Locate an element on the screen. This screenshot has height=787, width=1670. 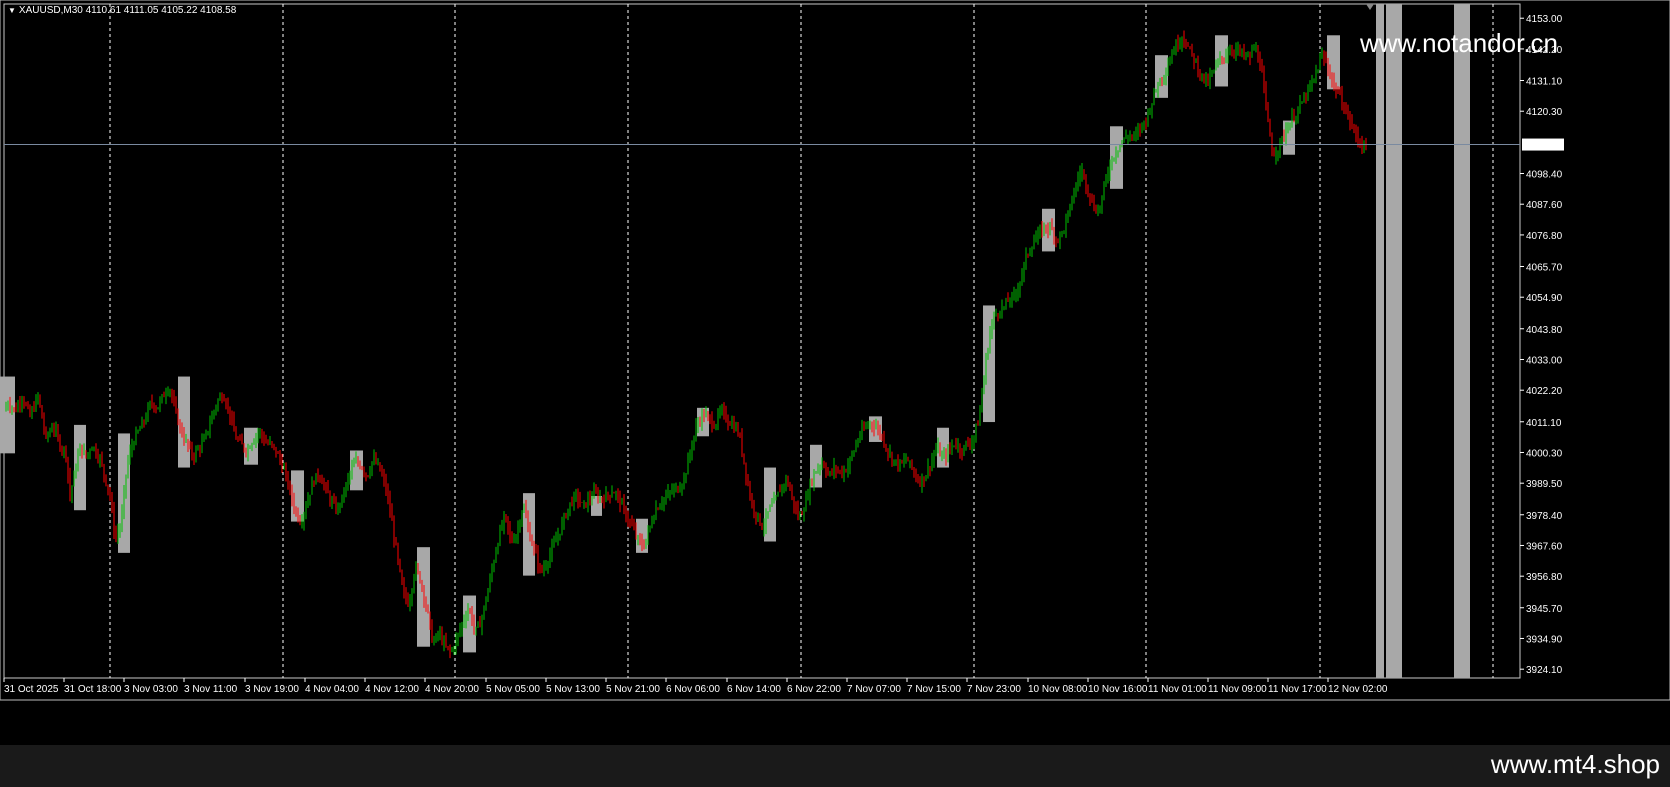
x-tick-label: 3 Nov 11:00 is located at coordinates (211, 689).